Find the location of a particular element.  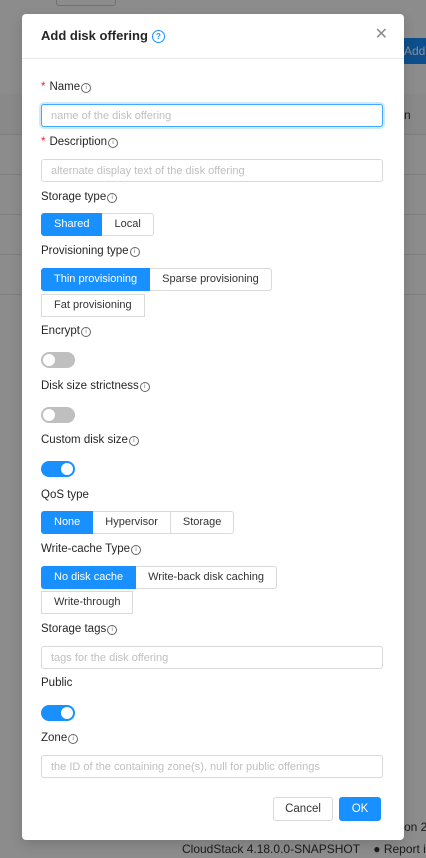

storage-type-label: Storage type i is located at coordinates (79, 197).